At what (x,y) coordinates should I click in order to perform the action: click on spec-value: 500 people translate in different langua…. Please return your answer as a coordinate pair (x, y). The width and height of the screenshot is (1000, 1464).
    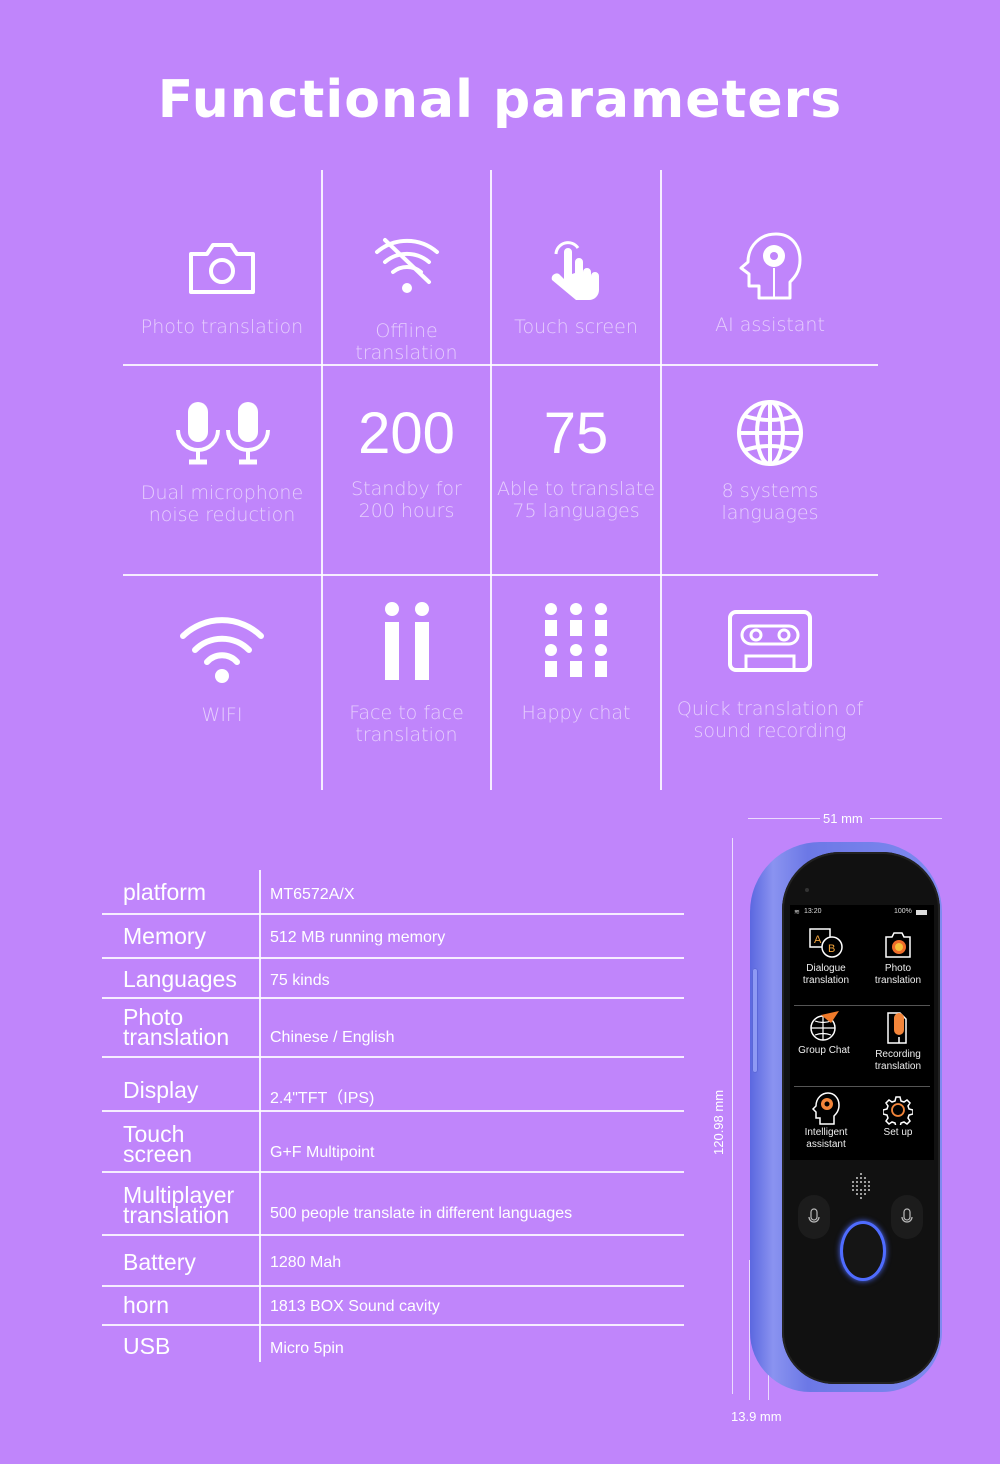
    Looking at the image, I should click on (421, 1213).